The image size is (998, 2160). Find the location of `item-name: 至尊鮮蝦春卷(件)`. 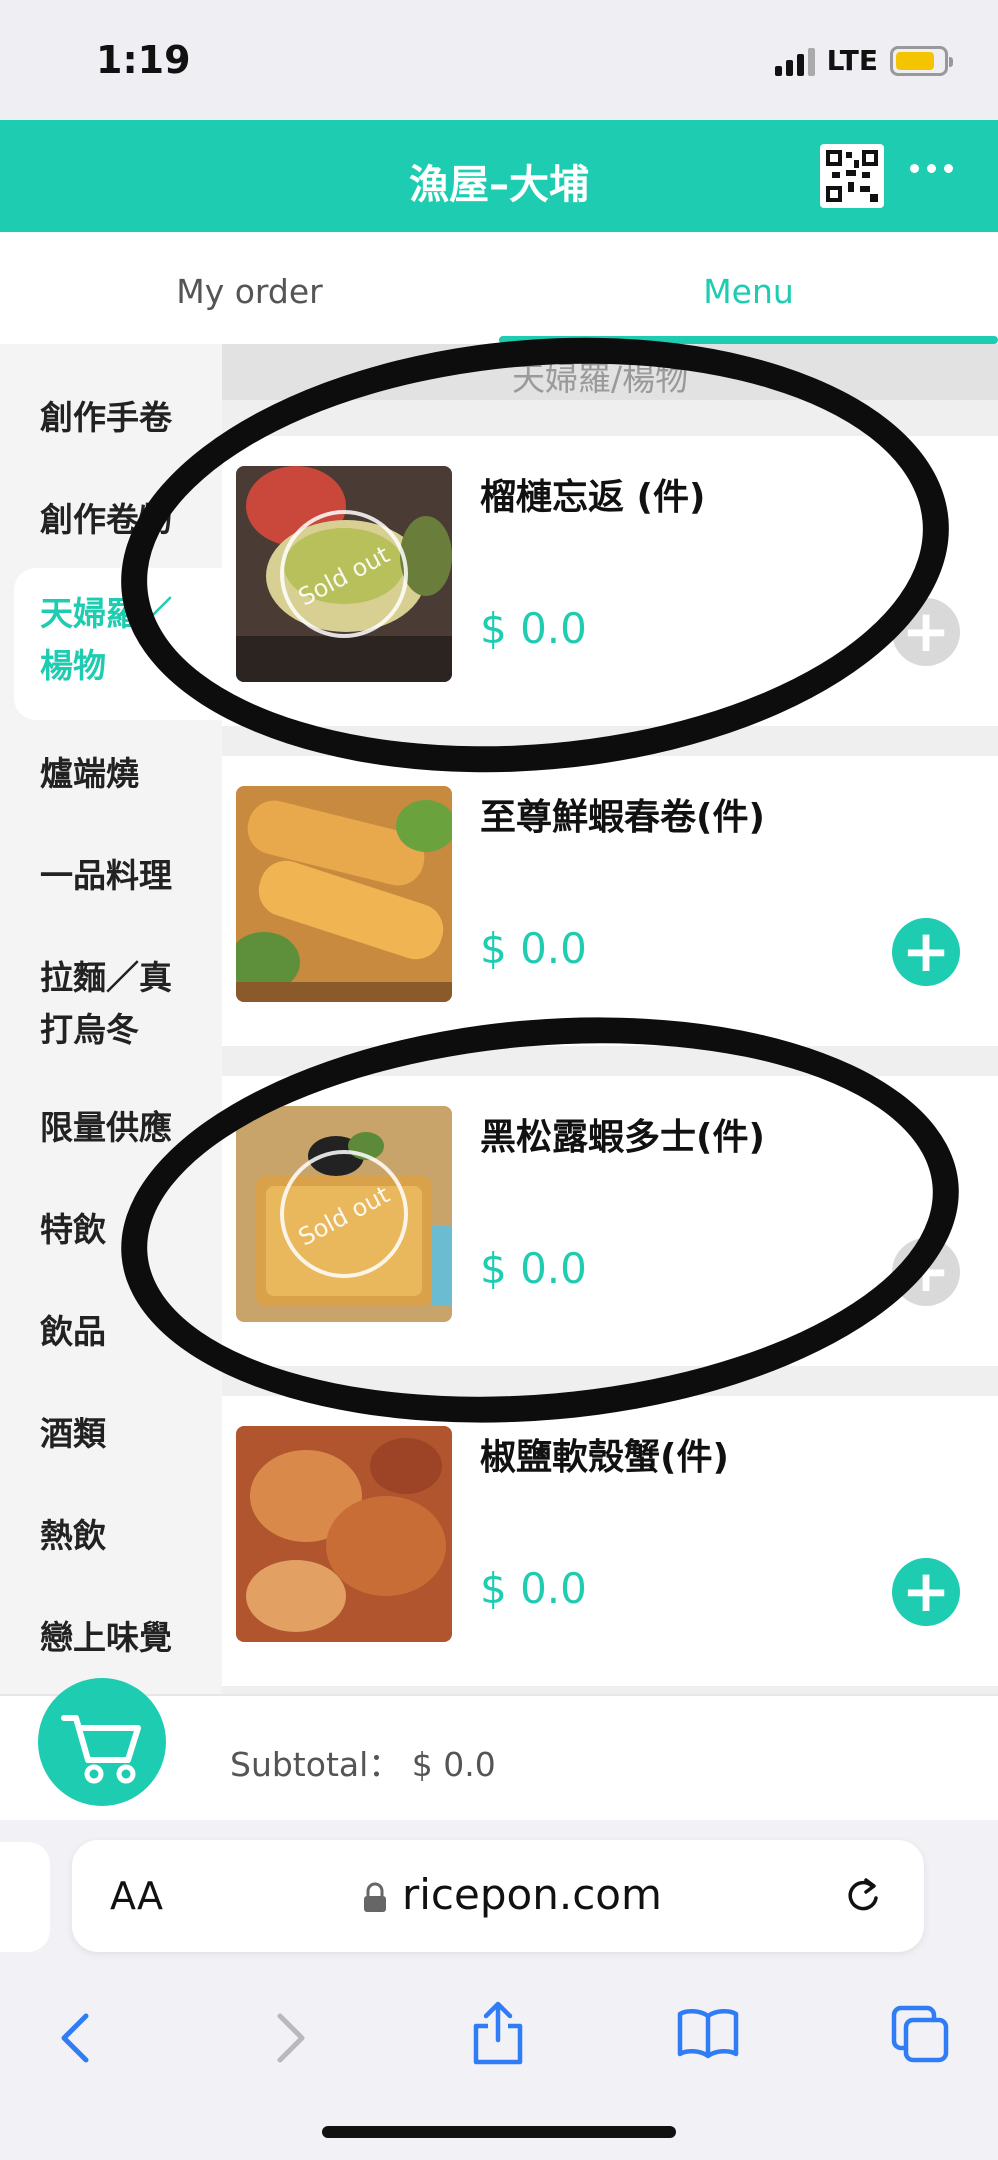

item-name: 至尊鮮蝦春卷(件) is located at coordinates (622, 817).